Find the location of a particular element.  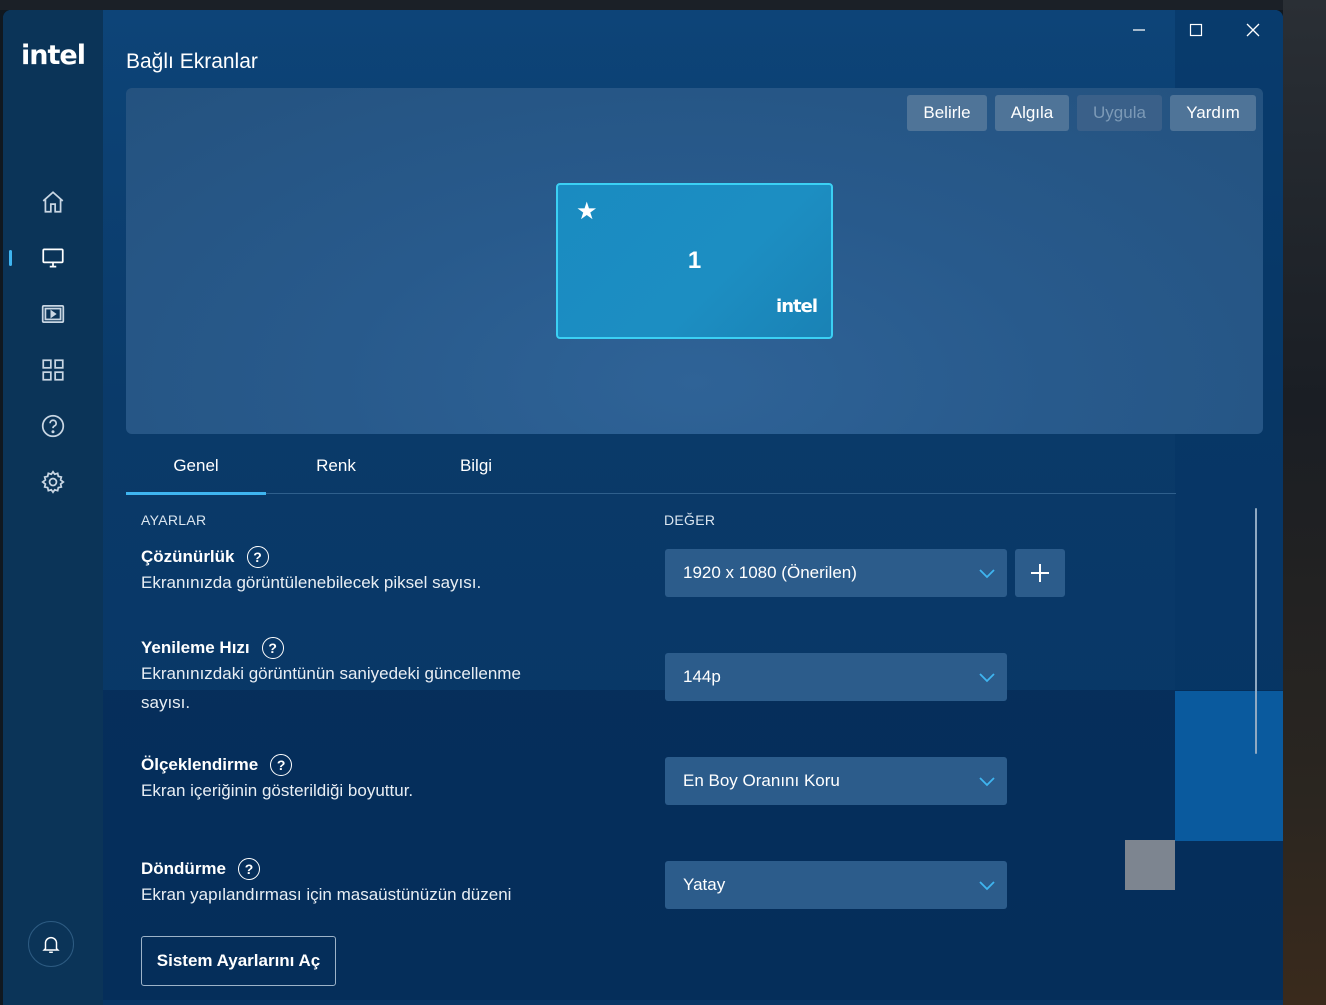

monitor-icon is located at coordinates (53, 258).